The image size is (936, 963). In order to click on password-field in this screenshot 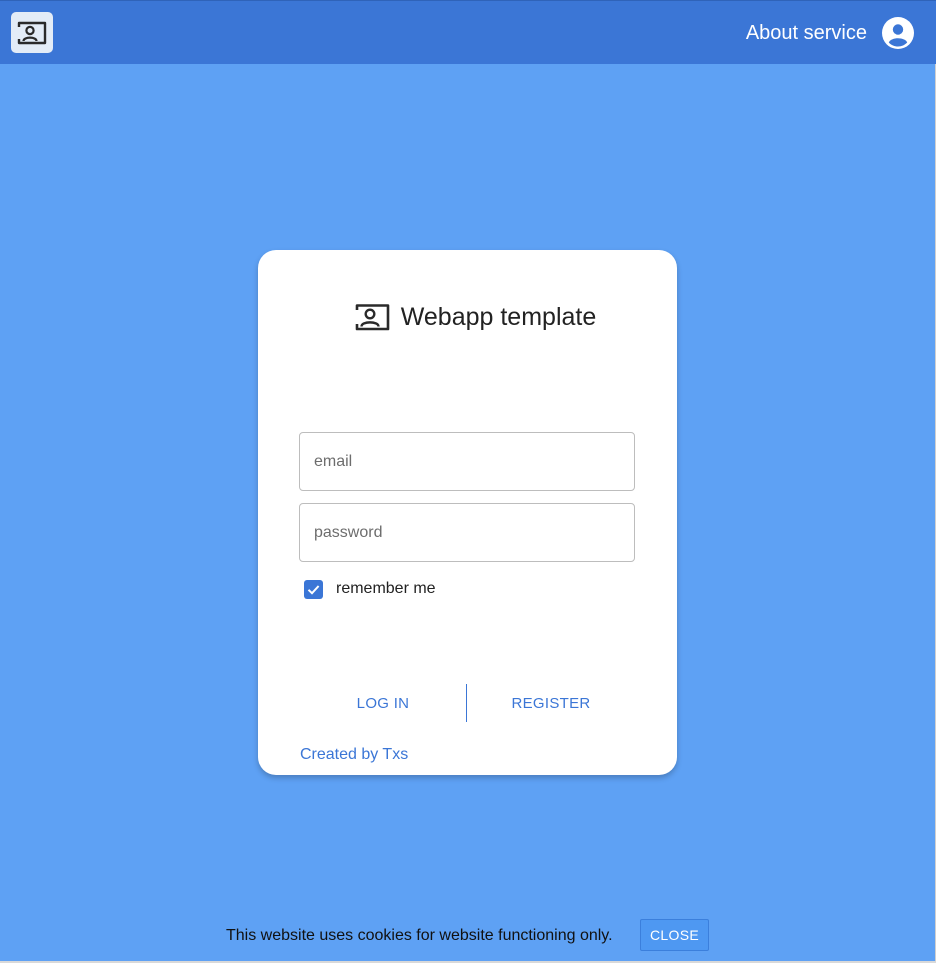, I will do `click(467, 532)`.